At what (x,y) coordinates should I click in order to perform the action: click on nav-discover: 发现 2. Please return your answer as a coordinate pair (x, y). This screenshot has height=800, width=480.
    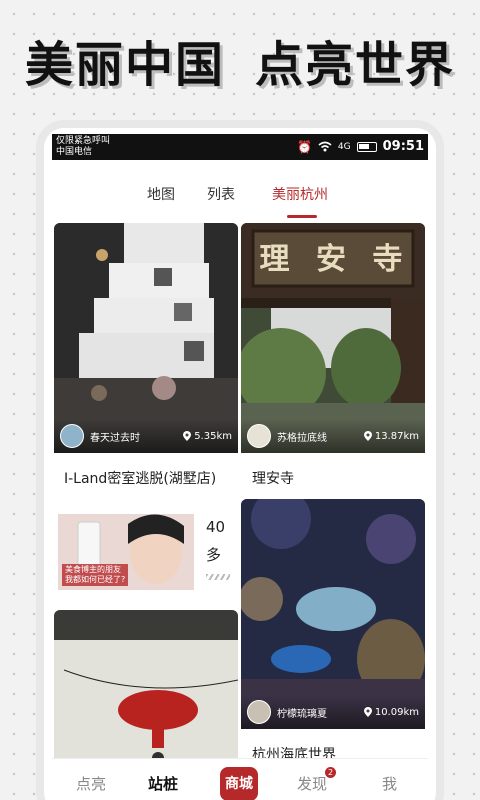
    Looking at the image, I should click on (317, 780).